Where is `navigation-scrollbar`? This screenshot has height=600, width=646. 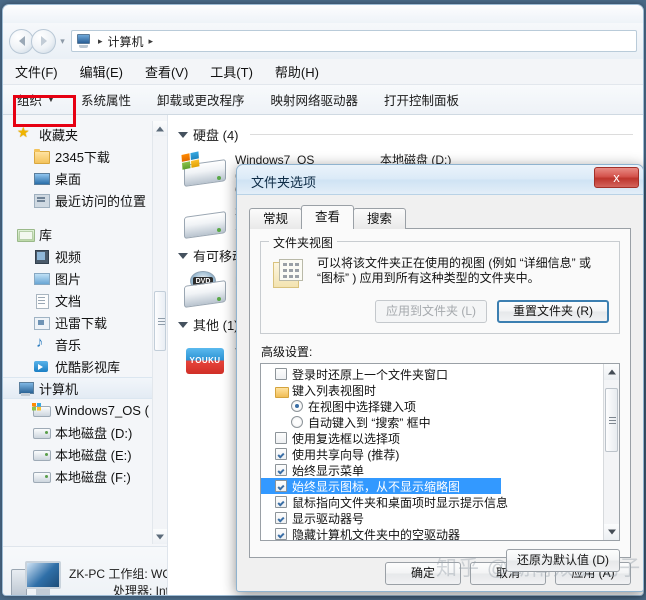 navigation-scrollbar is located at coordinates (159, 332).